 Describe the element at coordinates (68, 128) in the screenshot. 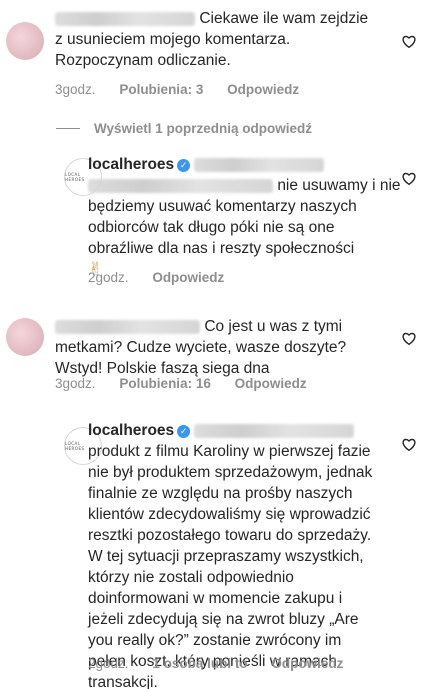

I see `divider` at that location.